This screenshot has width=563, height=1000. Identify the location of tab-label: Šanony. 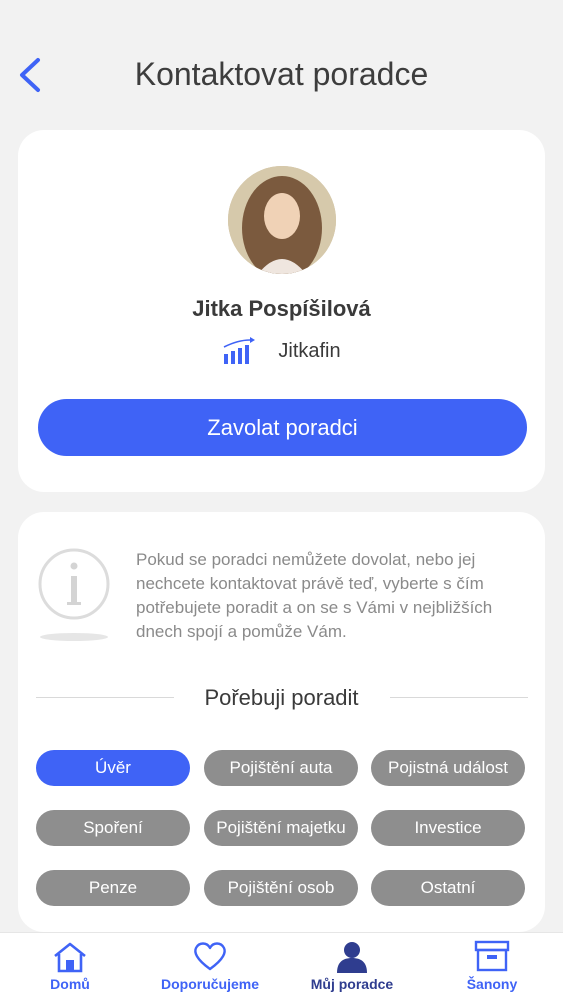
(492, 984).